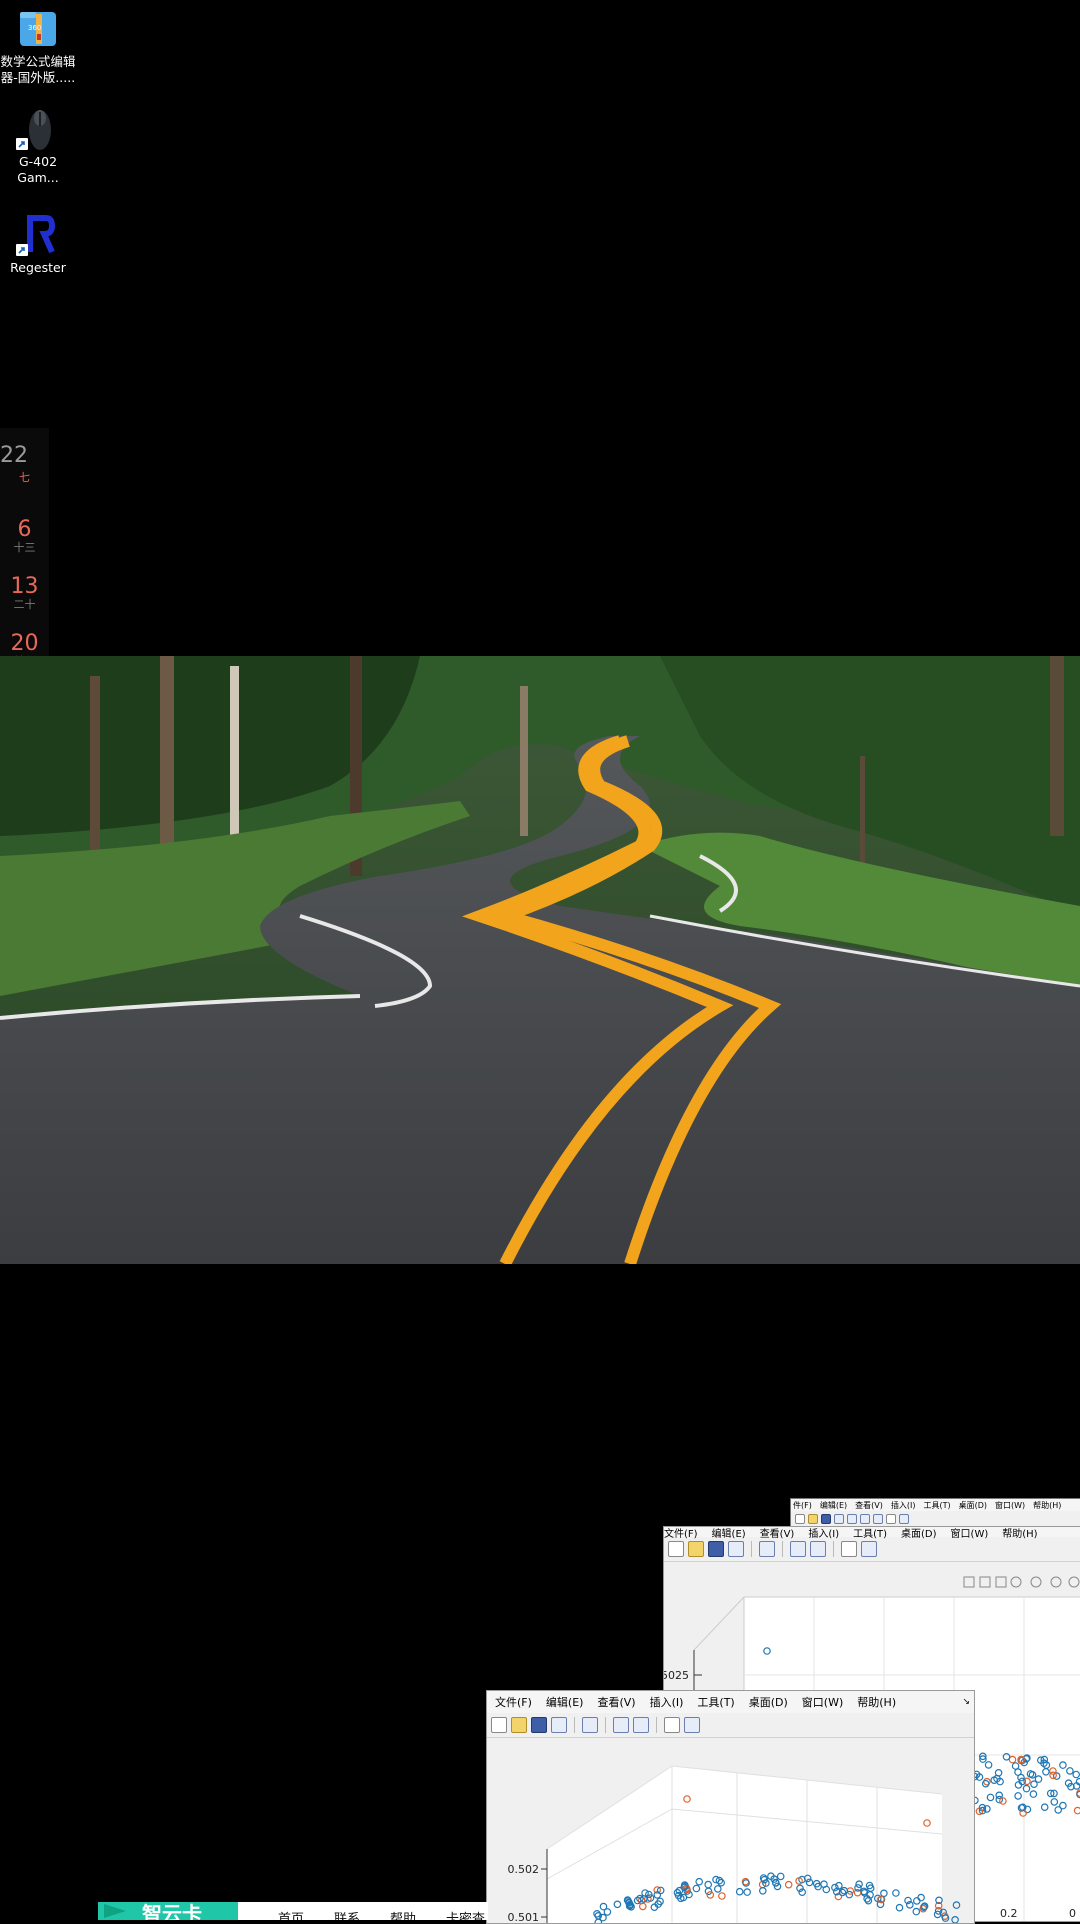 The image size is (1080, 1924). I want to click on calendar-lunar: 二十, so click(24, 604).